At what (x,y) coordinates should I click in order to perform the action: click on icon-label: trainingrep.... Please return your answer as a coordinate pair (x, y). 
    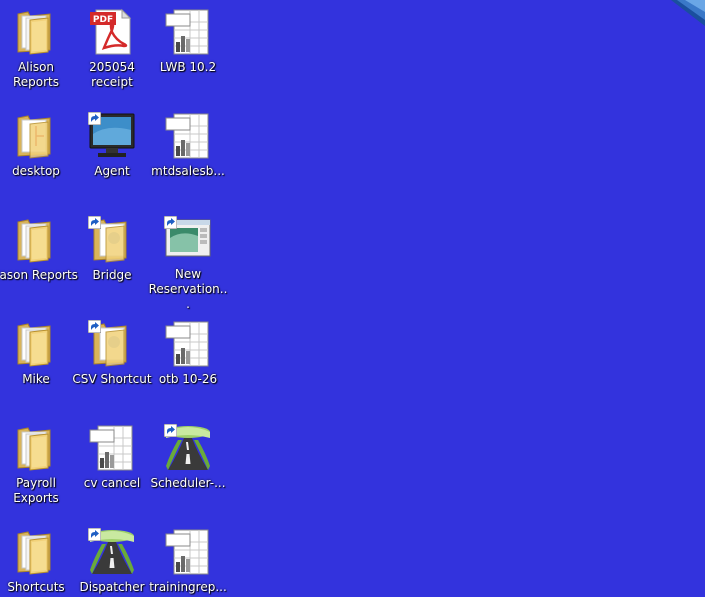
    Looking at the image, I should click on (188, 587).